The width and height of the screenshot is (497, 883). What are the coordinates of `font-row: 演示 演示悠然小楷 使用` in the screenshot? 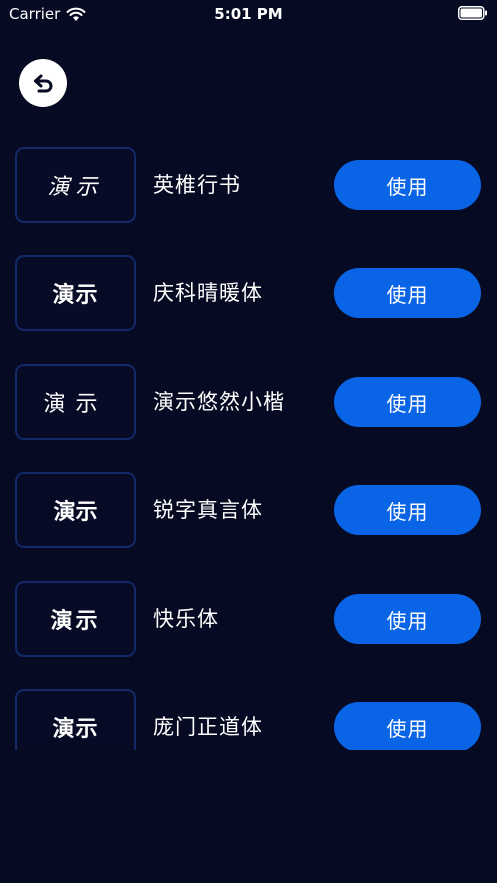 It's located at (248, 402).